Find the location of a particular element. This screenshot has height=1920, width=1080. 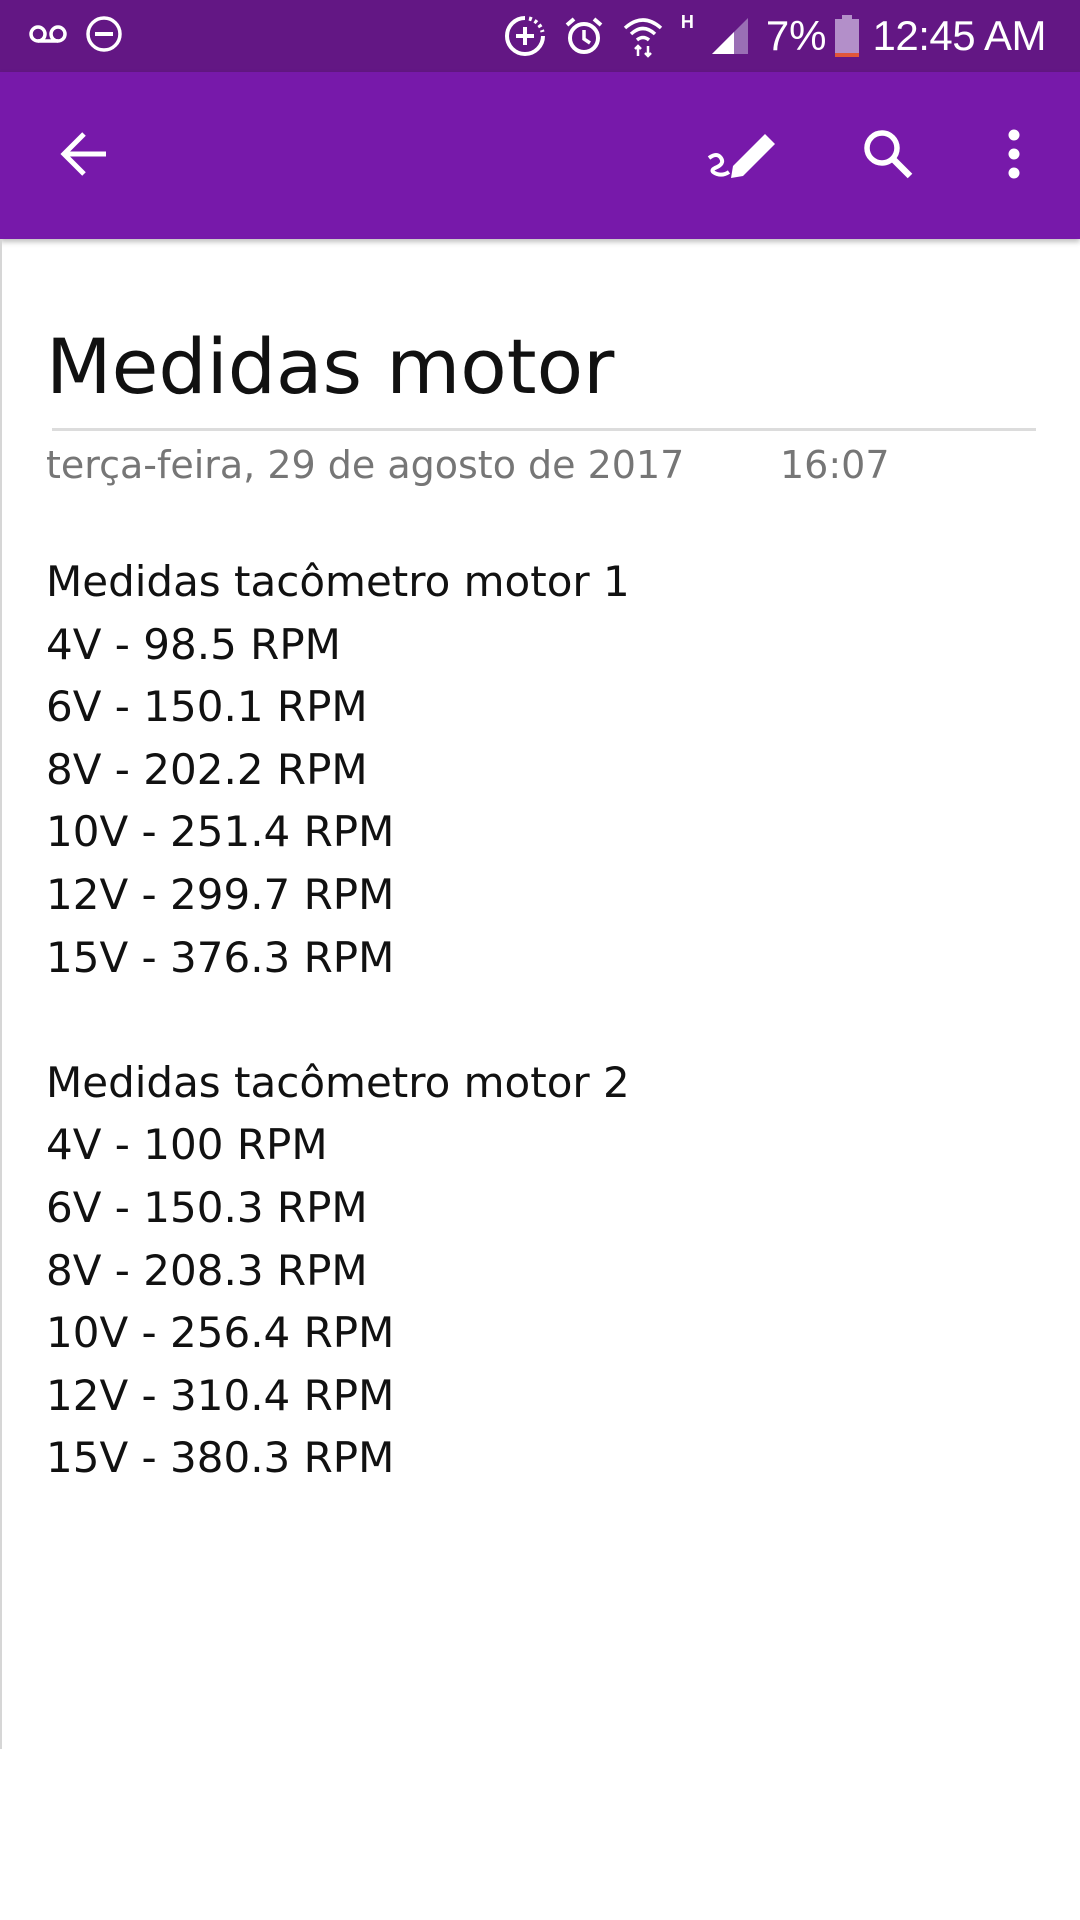

back-button is located at coordinates (84, 156).